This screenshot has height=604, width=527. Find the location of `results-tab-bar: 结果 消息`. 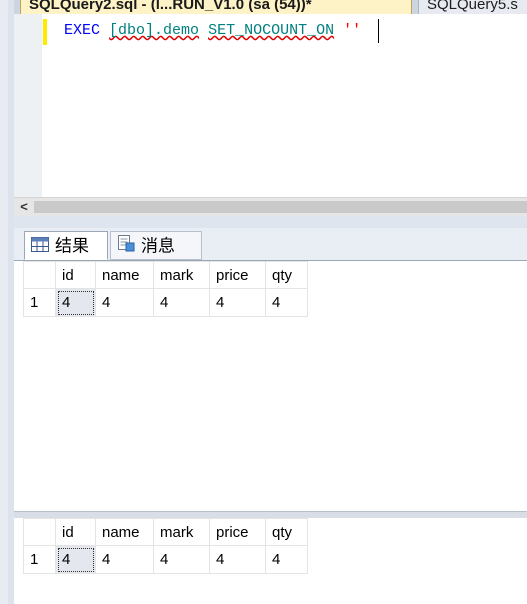

results-tab-bar: 结果 消息 is located at coordinates (270, 244).